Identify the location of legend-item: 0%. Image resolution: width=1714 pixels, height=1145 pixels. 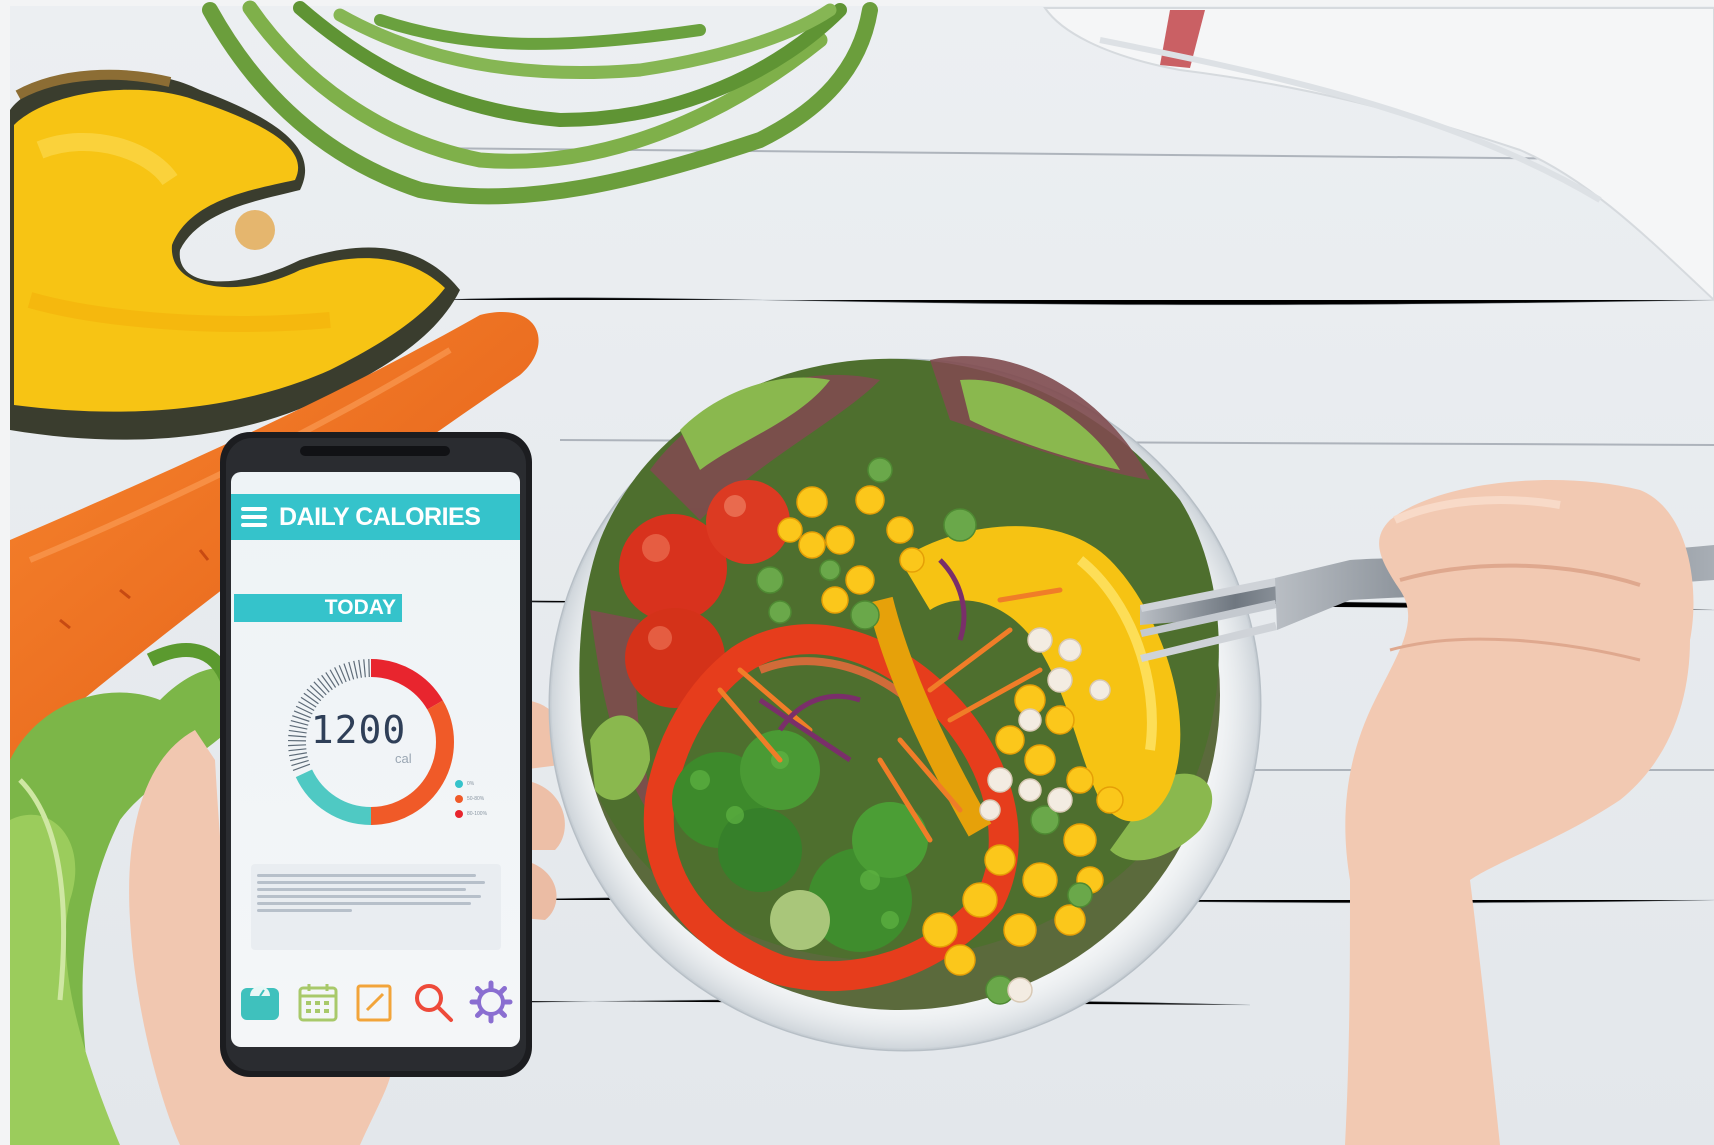
(471, 783).